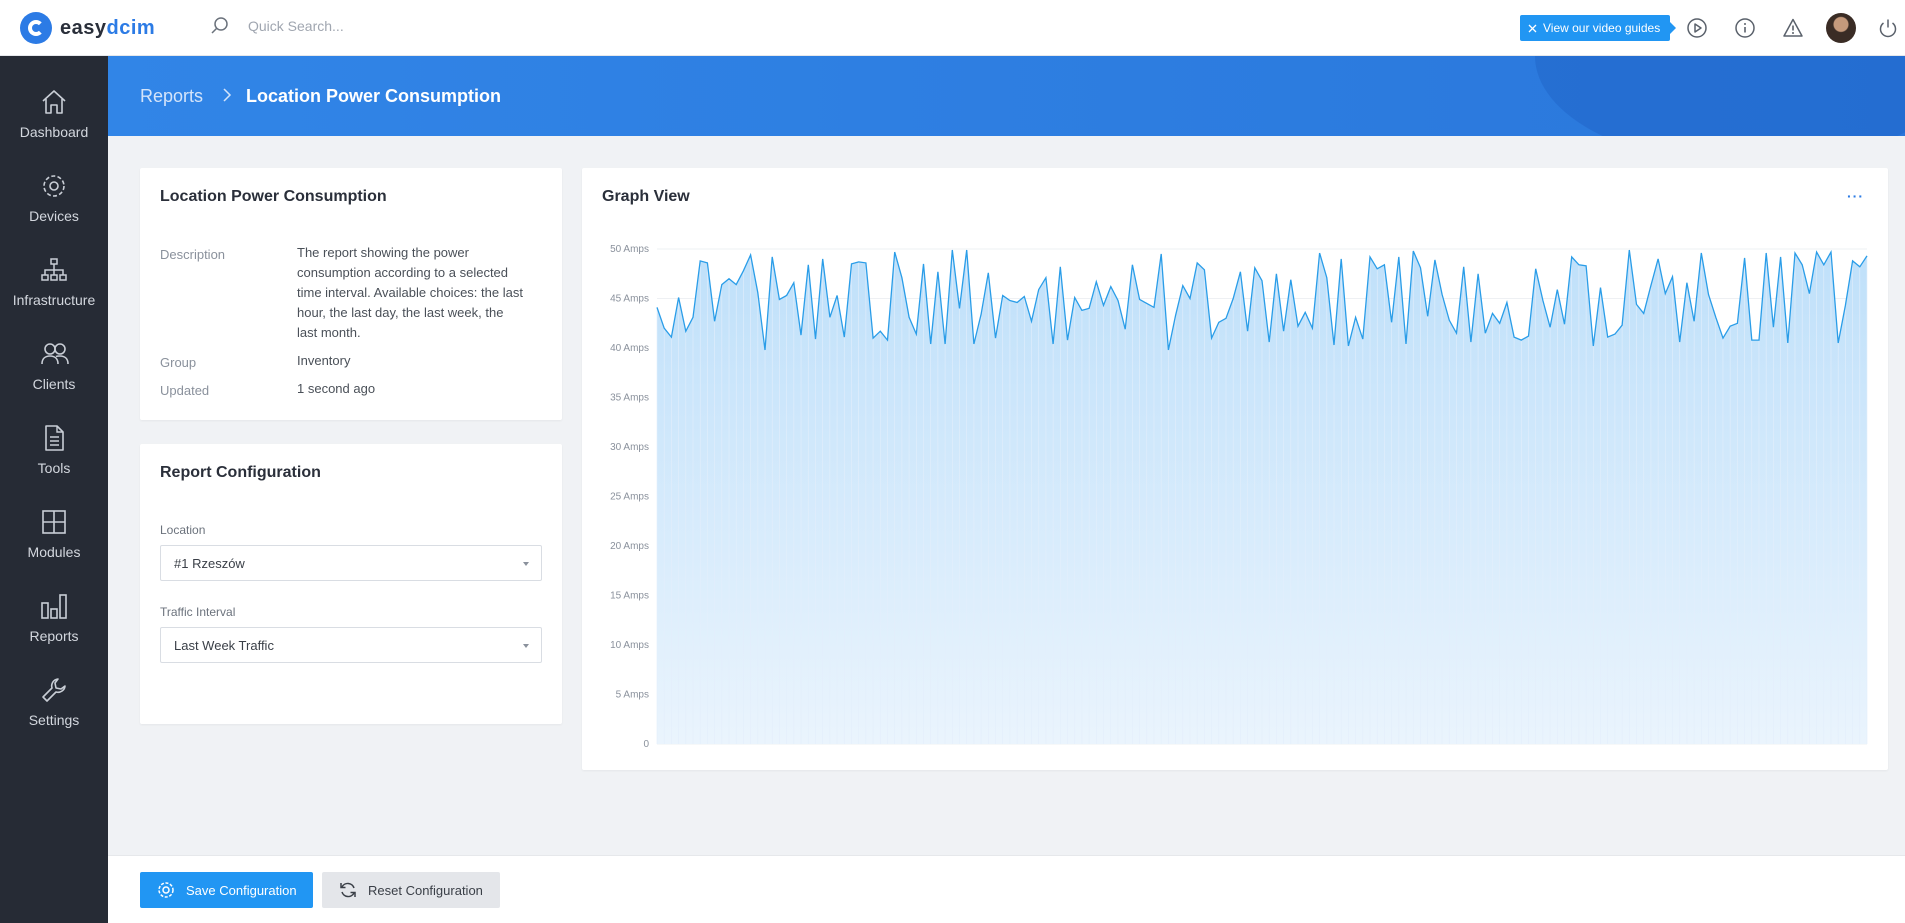 Image resolution: width=1905 pixels, height=923 pixels. What do you see at coordinates (348, 890) in the screenshot?
I see `refresh-icon` at bounding box center [348, 890].